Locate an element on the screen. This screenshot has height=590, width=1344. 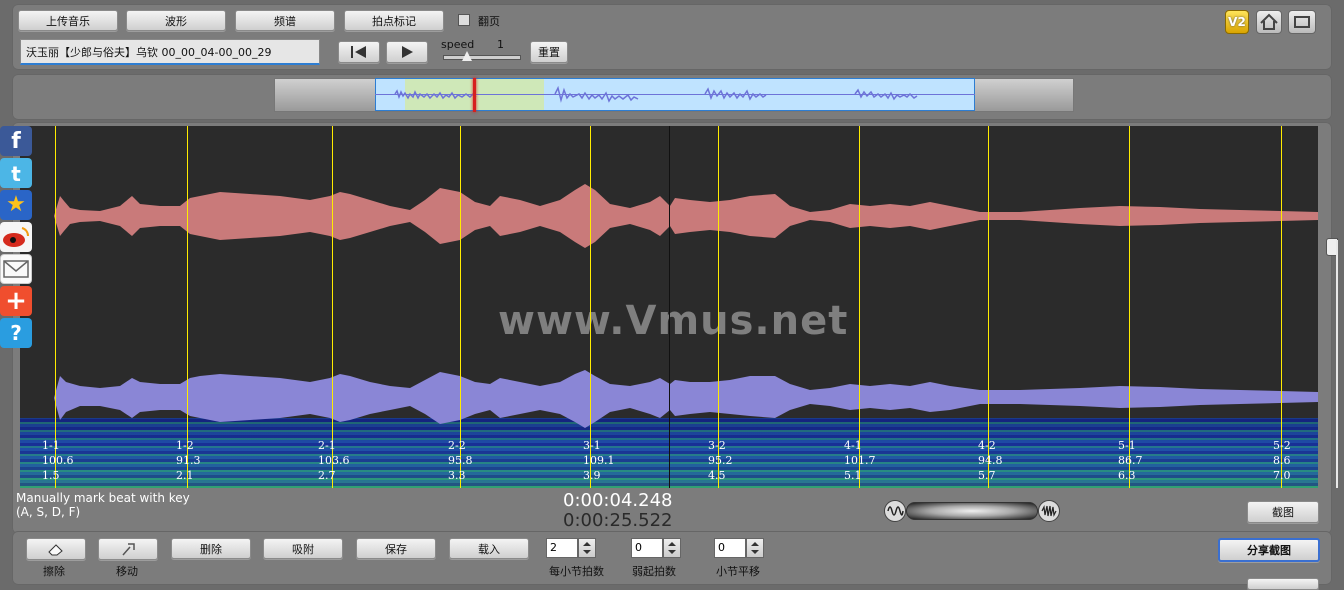
current-time: 0:00:04.248 is located at coordinates (618, 500).